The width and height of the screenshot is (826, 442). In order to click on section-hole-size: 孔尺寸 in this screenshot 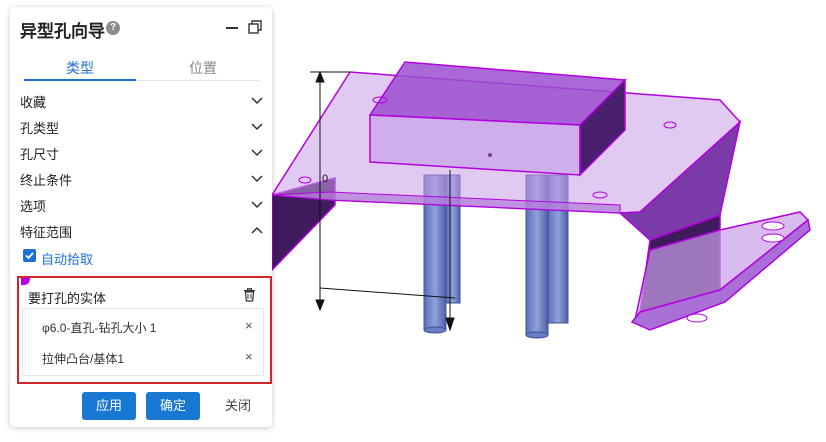, I will do `click(142, 152)`.